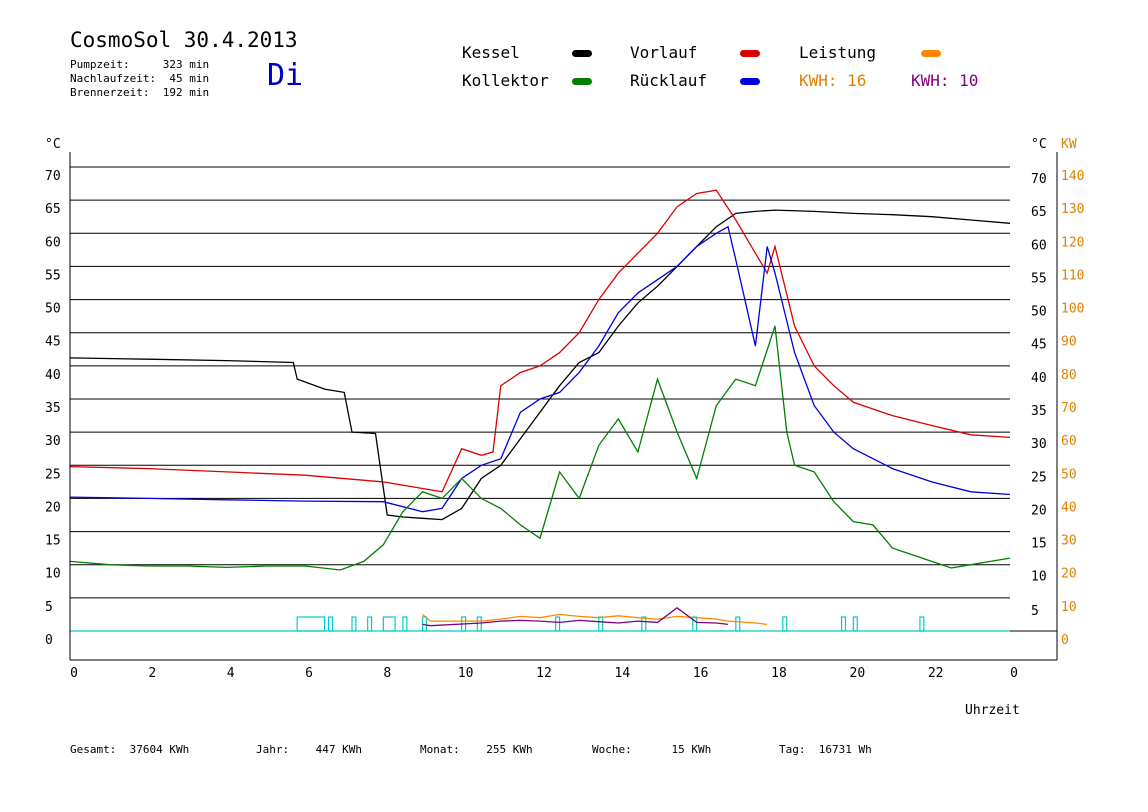 Image resolution: width=1148 pixels, height=812 pixels. Describe the element at coordinates (1069, 474) in the screenshot. I see `y-tick-right-power: 50` at that location.